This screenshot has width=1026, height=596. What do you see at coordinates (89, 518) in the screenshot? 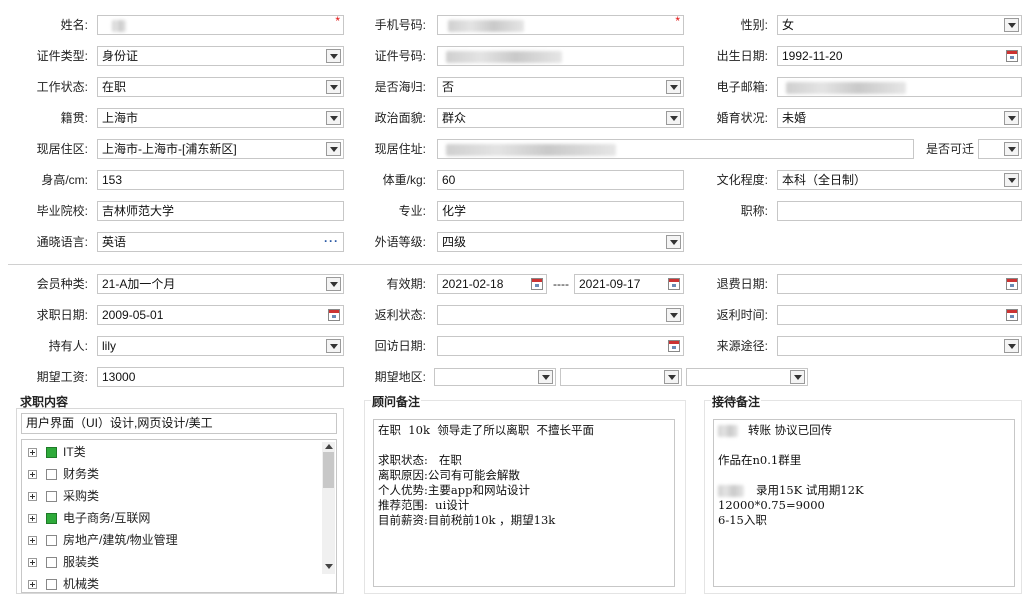
I see `tree-item: 电子商务/互联网` at bounding box center [89, 518].